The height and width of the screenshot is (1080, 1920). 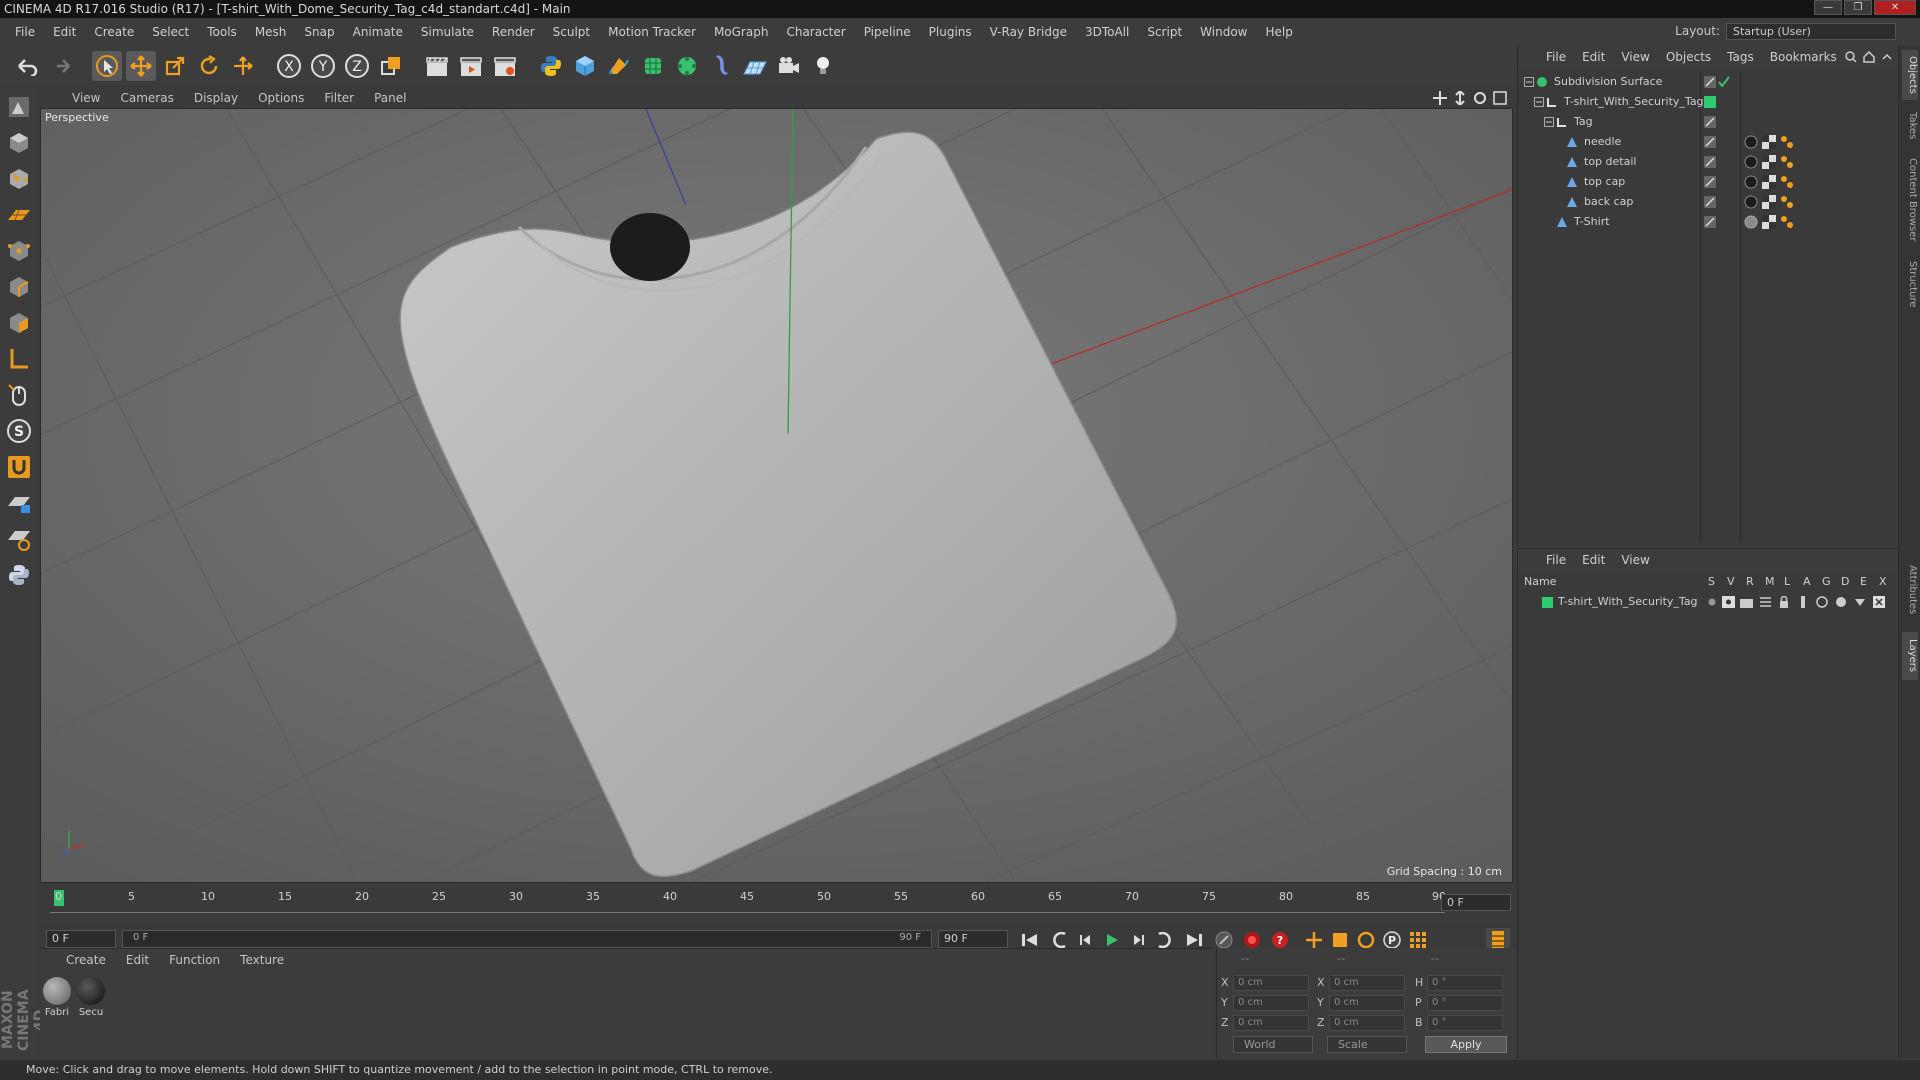 I want to click on menu-window: Window, so click(x=1223, y=32).